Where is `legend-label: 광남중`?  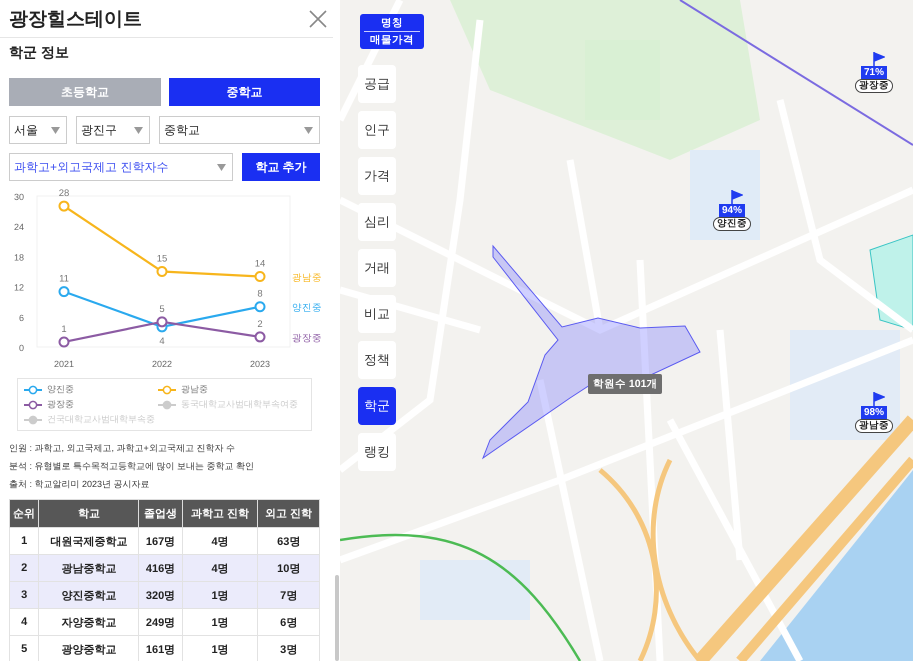
legend-label: 광남중 is located at coordinates (194, 389).